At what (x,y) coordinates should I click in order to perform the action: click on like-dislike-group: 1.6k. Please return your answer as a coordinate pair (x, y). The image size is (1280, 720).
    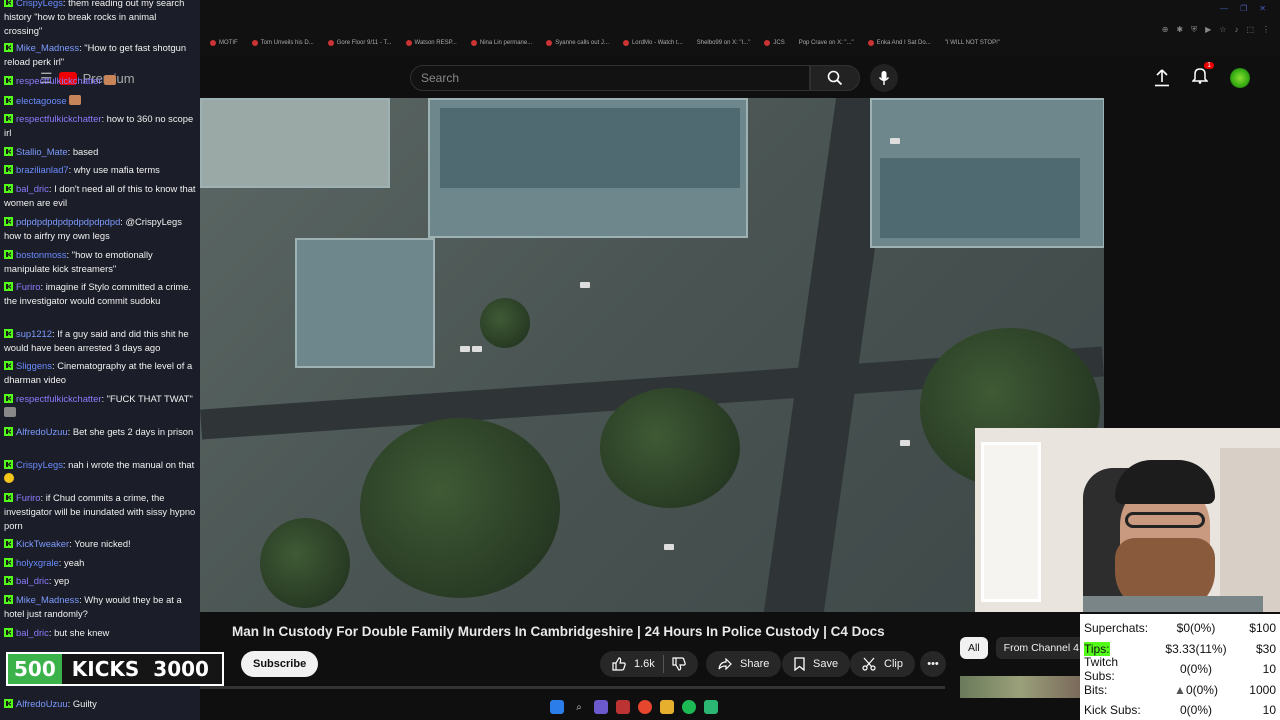
    Looking at the image, I should click on (649, 664).